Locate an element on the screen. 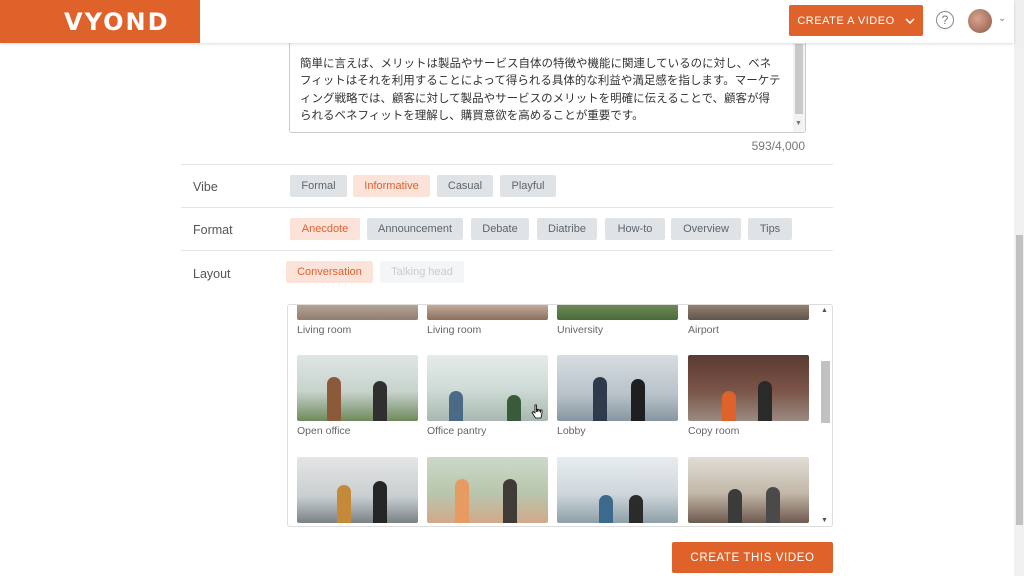 The height and width of the screenshot is (576, 1024). background-caption: Airport is located at coordinates (703, 330).